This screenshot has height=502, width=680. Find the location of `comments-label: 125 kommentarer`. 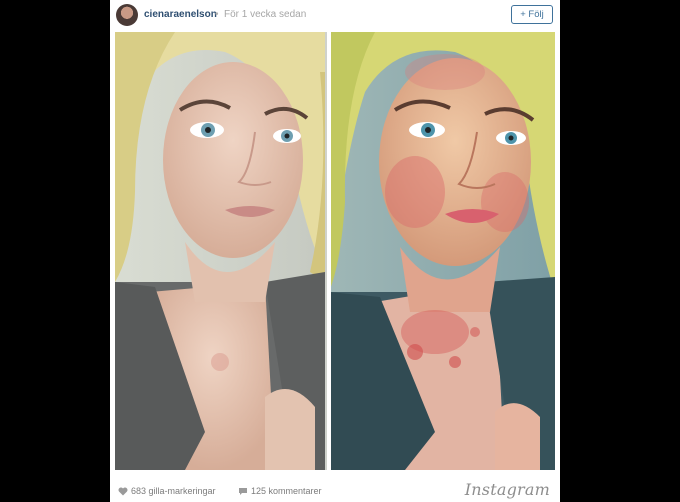

comments-label: 125 kommentarer is located at coordinates (286, 491).